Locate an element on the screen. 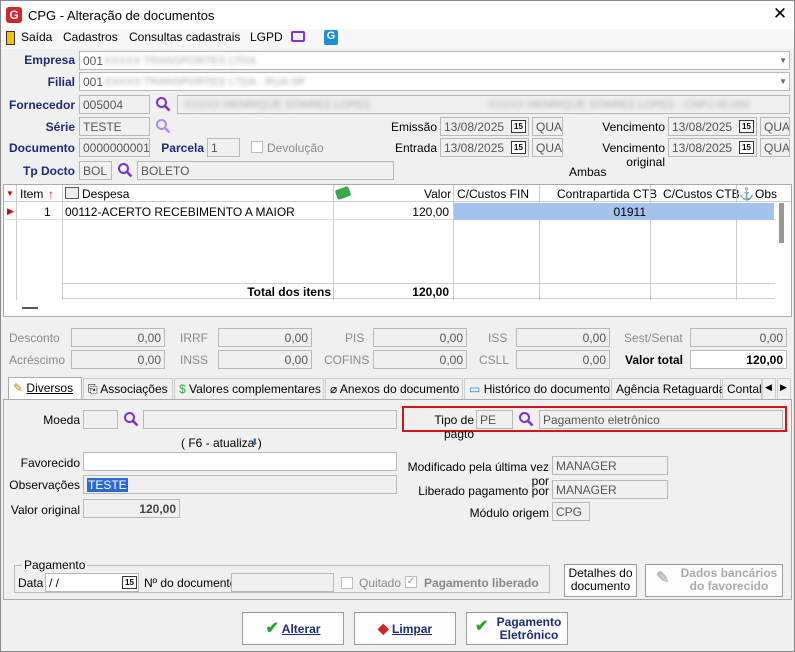  tab-agencia: Agência Retaguarda is located at coordinates (668, 389).